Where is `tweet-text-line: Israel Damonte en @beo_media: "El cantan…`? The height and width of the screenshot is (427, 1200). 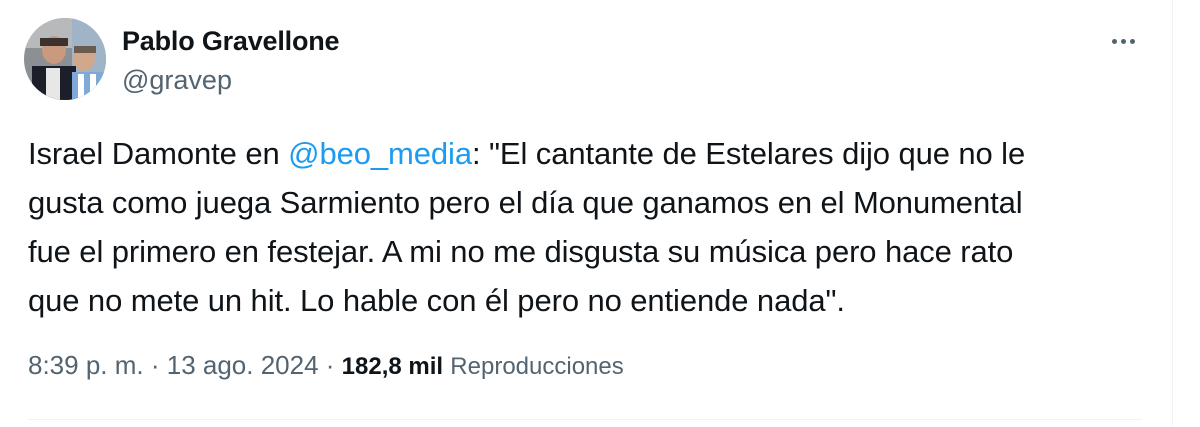 tweet-text-line: Israel Damonte en @beo_media: "El cantan… is located at coordinates (527, 153).